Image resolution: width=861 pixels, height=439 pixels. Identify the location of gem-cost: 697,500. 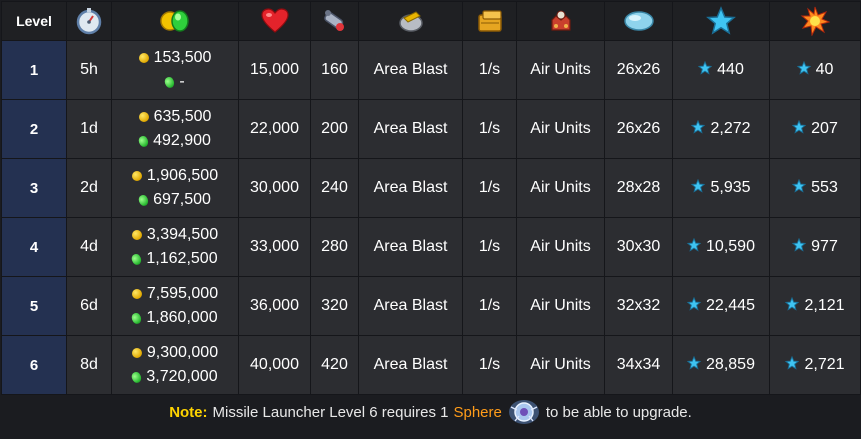
(182, 199).